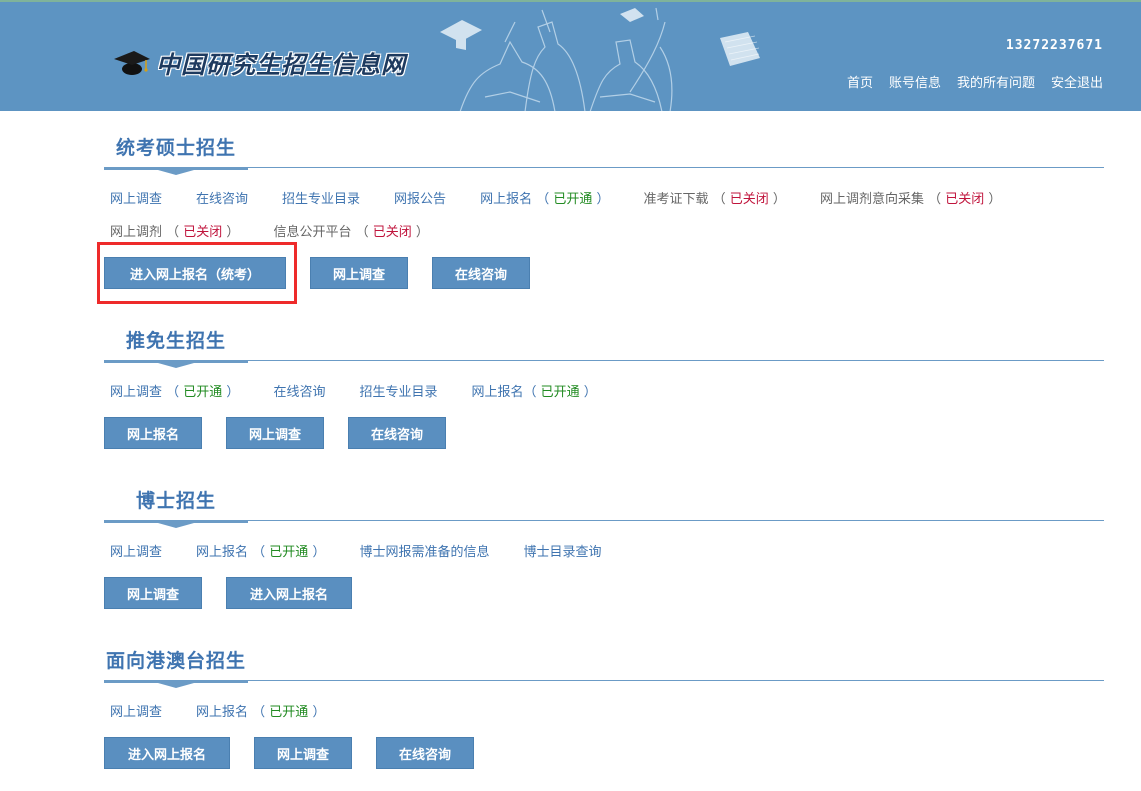 The width and height of the screenshot is (1141, 791). What do you see at coordinates (424, 552) in the screenshot?
I see `link-doctoral-prep-info: 博士网报需准备的信息` at bounding box center [424, 552].